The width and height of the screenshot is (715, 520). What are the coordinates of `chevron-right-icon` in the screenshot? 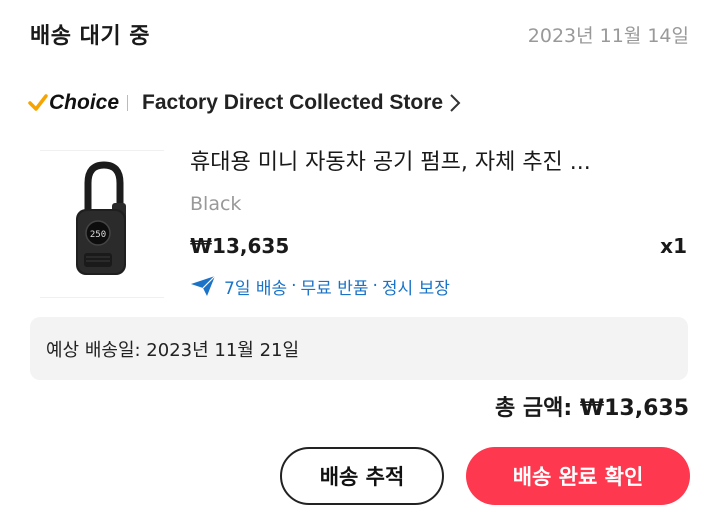 It's located at (455, 103).